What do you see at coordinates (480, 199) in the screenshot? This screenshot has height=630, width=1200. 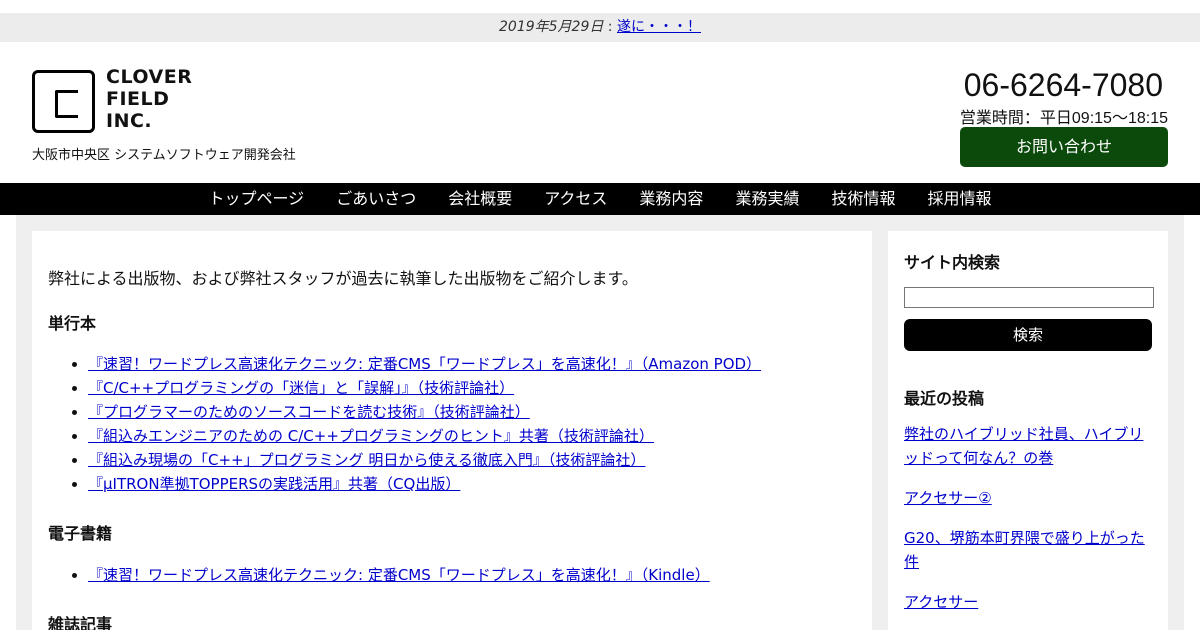 I see `nav-item-company: 会社概要` at bounding box center [480, 199].